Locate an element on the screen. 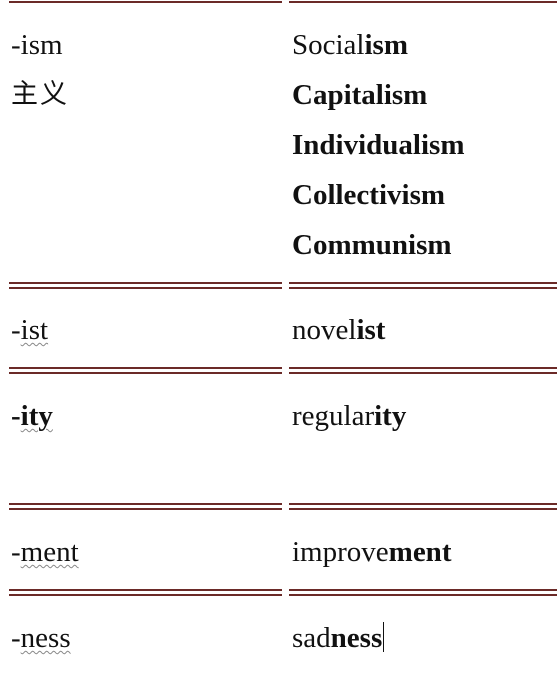 Image resolution: width=557 pixels, height=675 pixels. example-word: Communism is located at coordinates (372, 245).